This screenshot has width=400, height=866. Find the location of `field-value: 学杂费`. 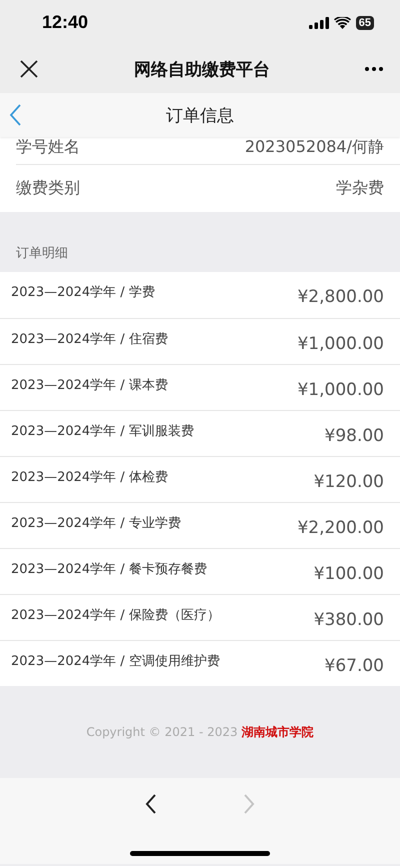

field-value: 学杂费 is located at coordinates (360, 188).